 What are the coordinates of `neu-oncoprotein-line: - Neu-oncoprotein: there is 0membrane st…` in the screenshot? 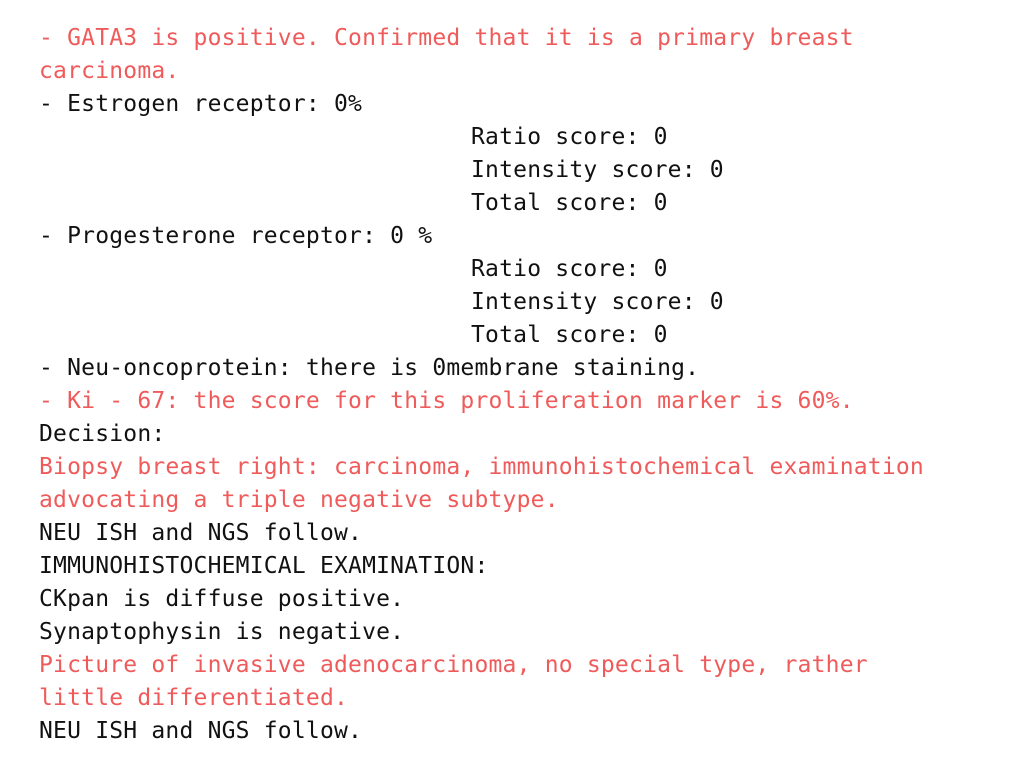 It's located at (369, 368).